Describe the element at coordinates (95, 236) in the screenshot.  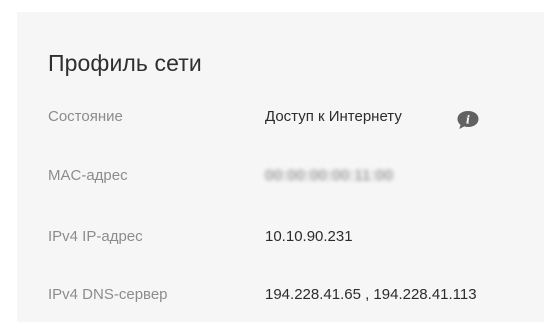
I see `ipv4-address-label: IPv4 IP-адрес` at that location.